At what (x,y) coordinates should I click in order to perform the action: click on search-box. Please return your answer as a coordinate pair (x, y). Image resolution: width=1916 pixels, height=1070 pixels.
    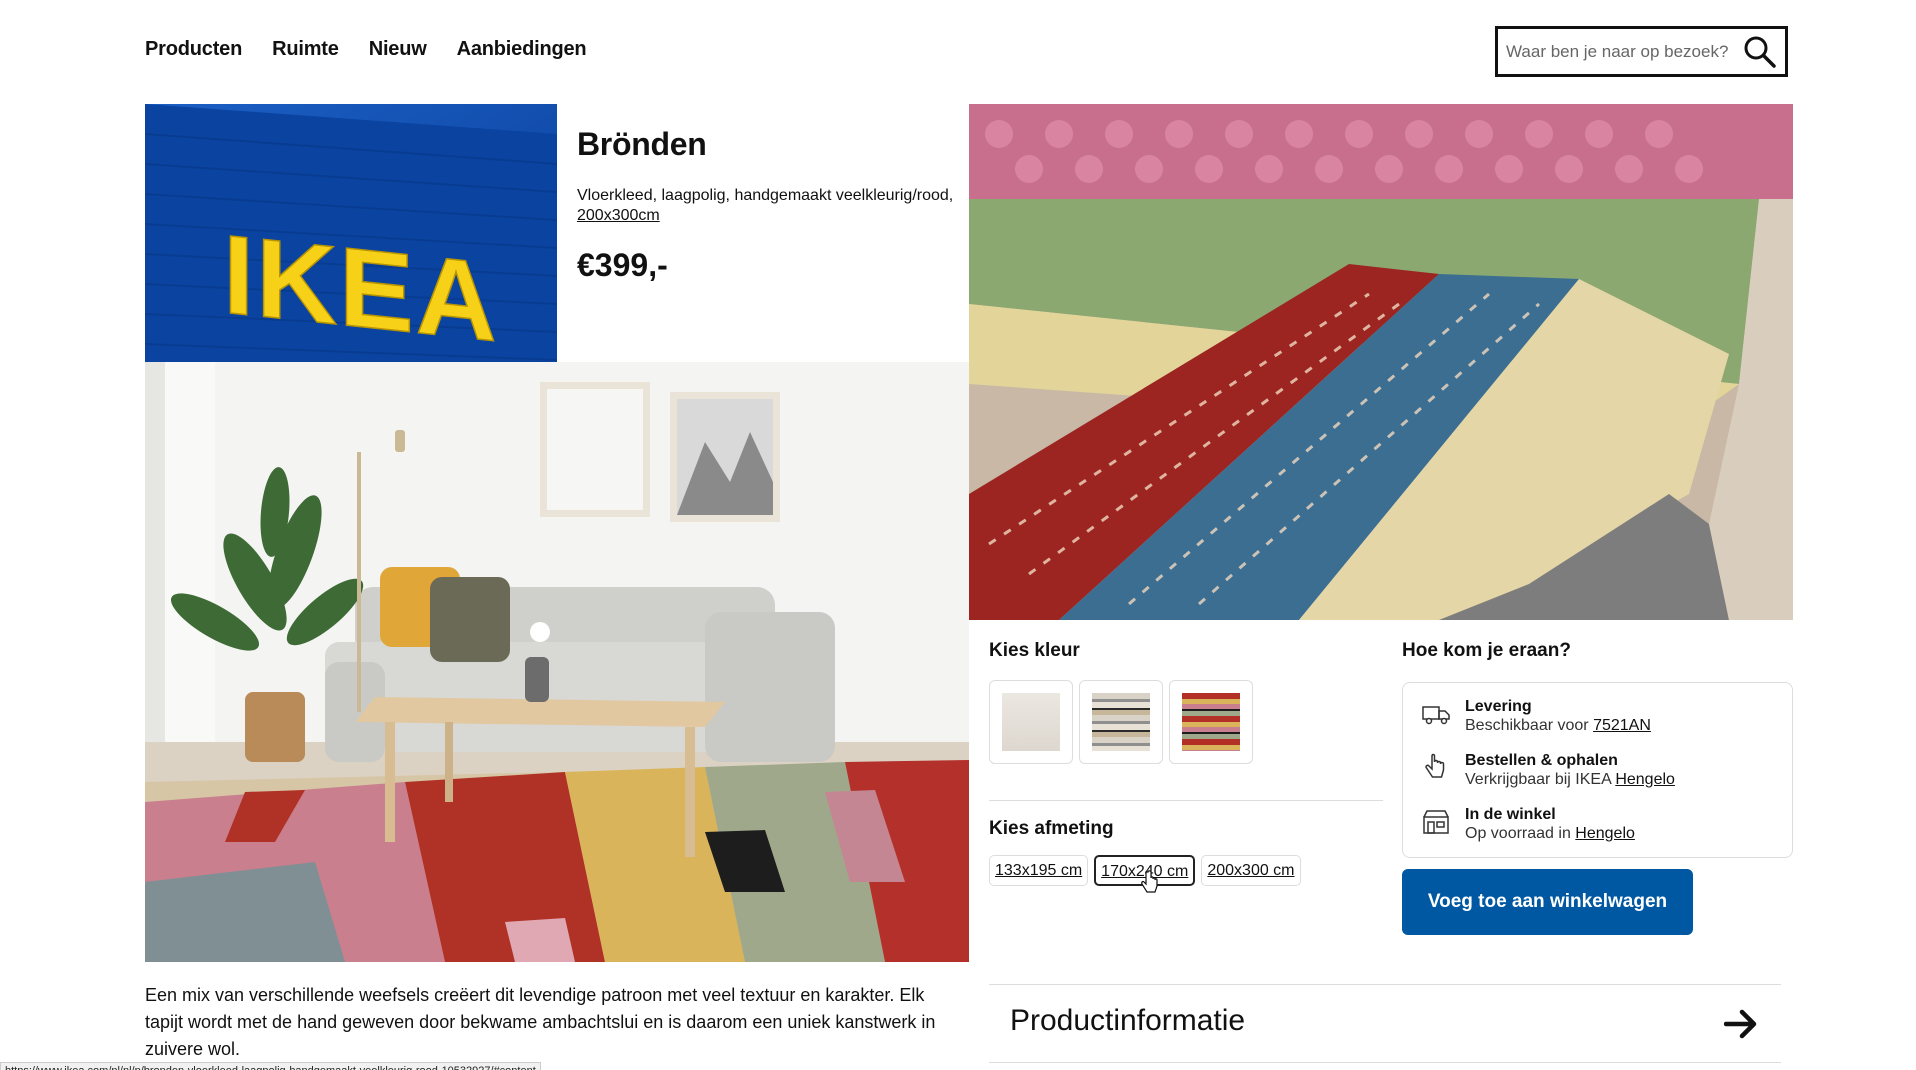
    Looking at the image, I should click on (1641, 51).